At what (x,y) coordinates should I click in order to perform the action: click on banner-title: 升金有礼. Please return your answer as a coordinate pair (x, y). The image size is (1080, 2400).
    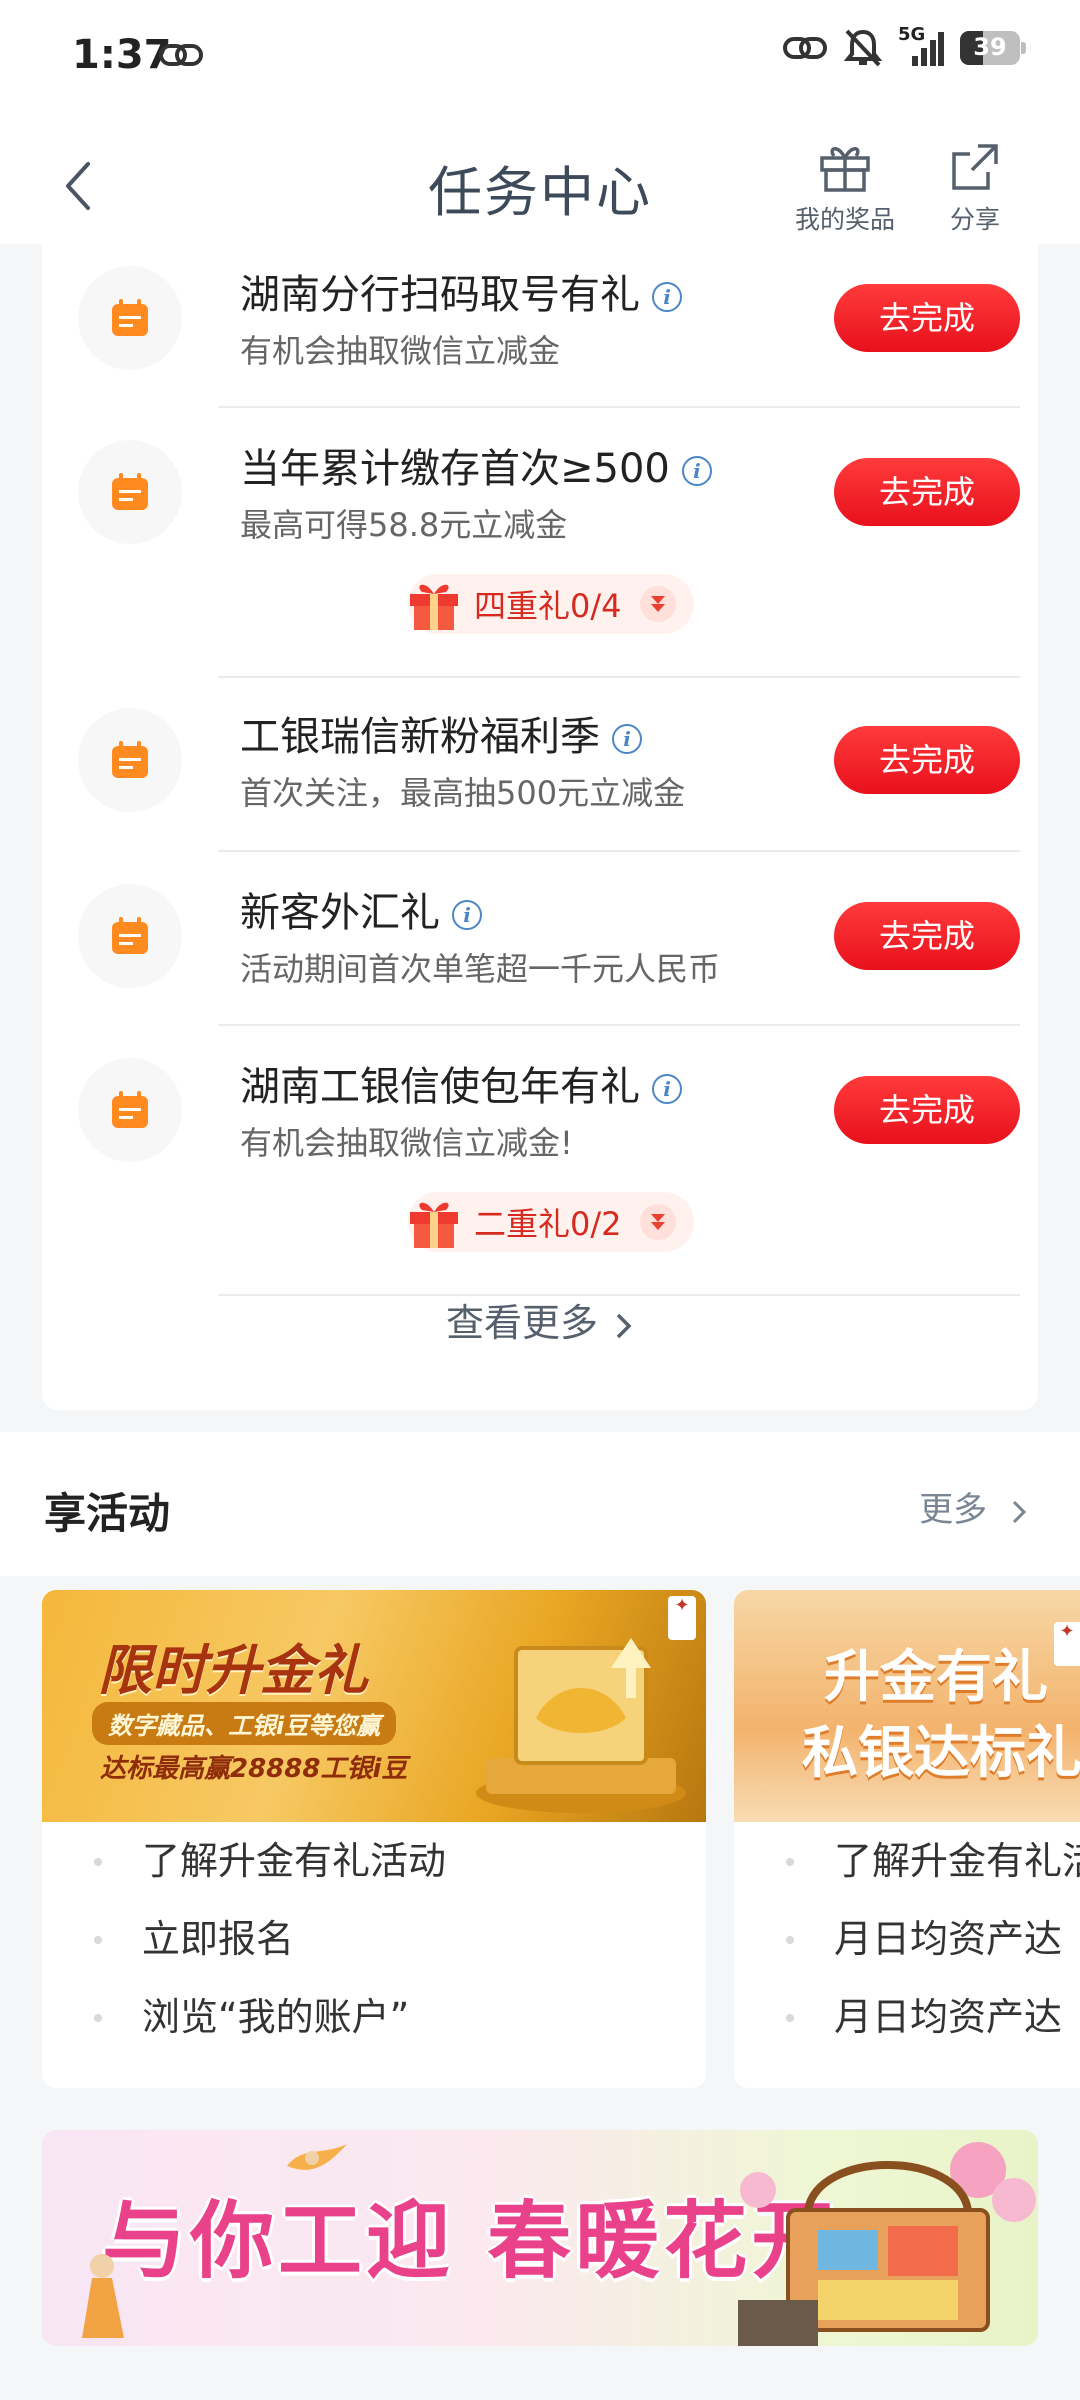
    Looking at the image, I should click on (936, 1677).